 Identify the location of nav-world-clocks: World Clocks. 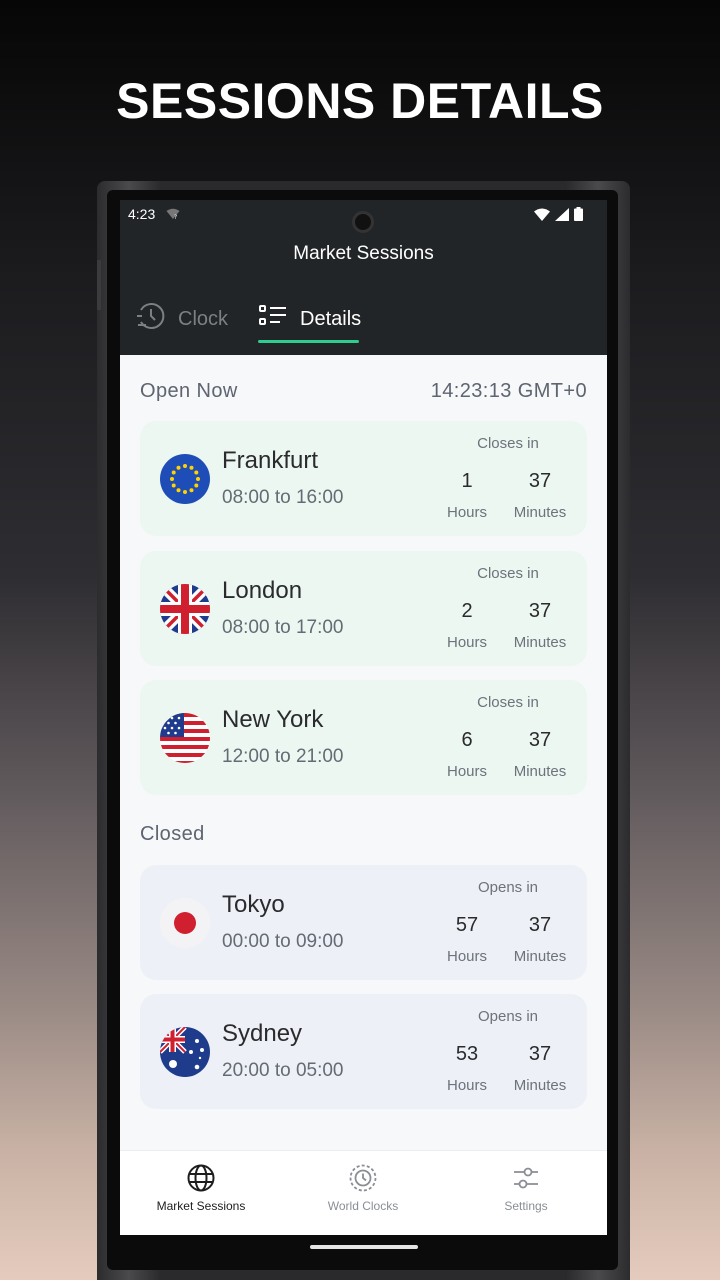
(363, 1188).